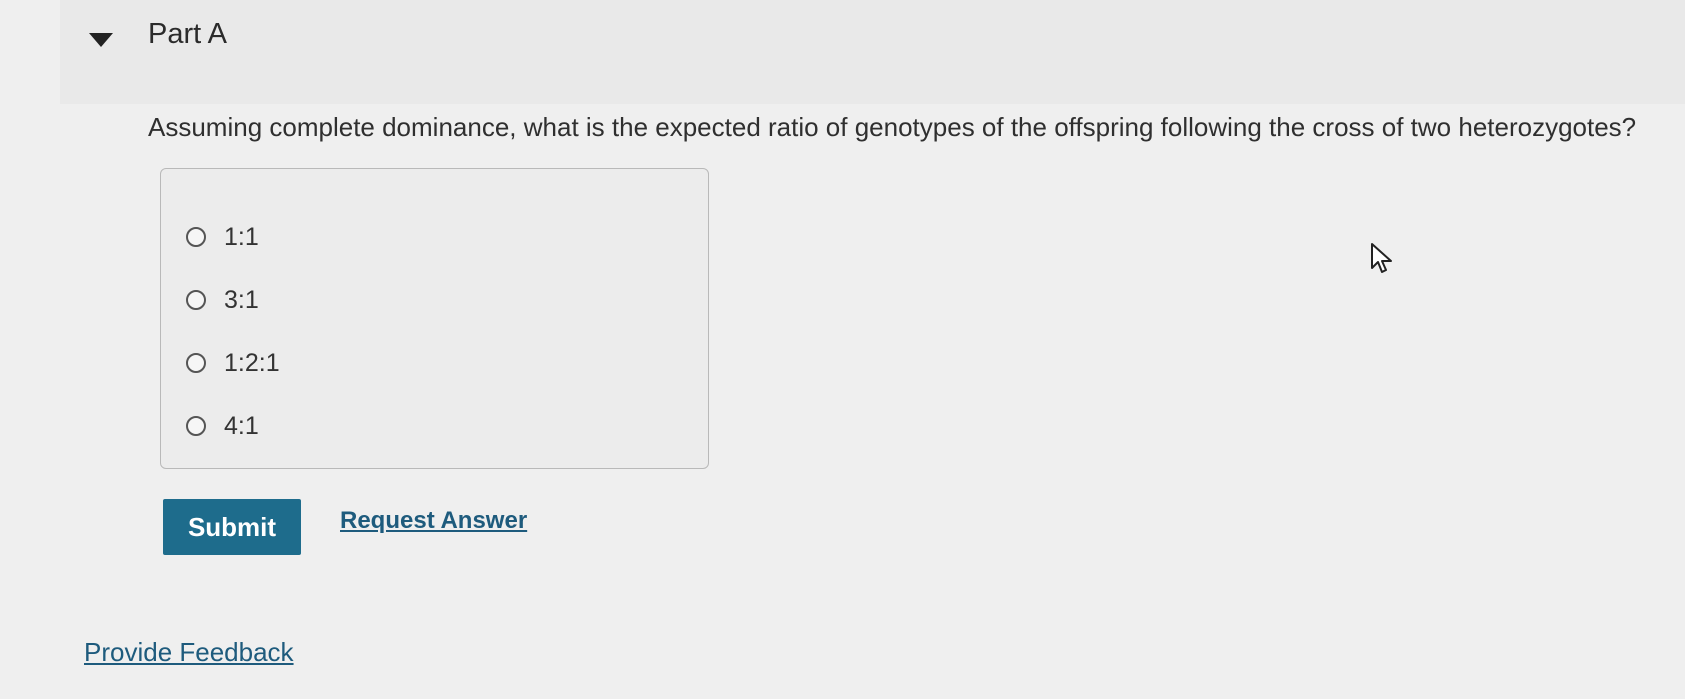  Describe the element at coordinates (241, 299) in the screenshot. I see `option-label: 3:1` at that location.